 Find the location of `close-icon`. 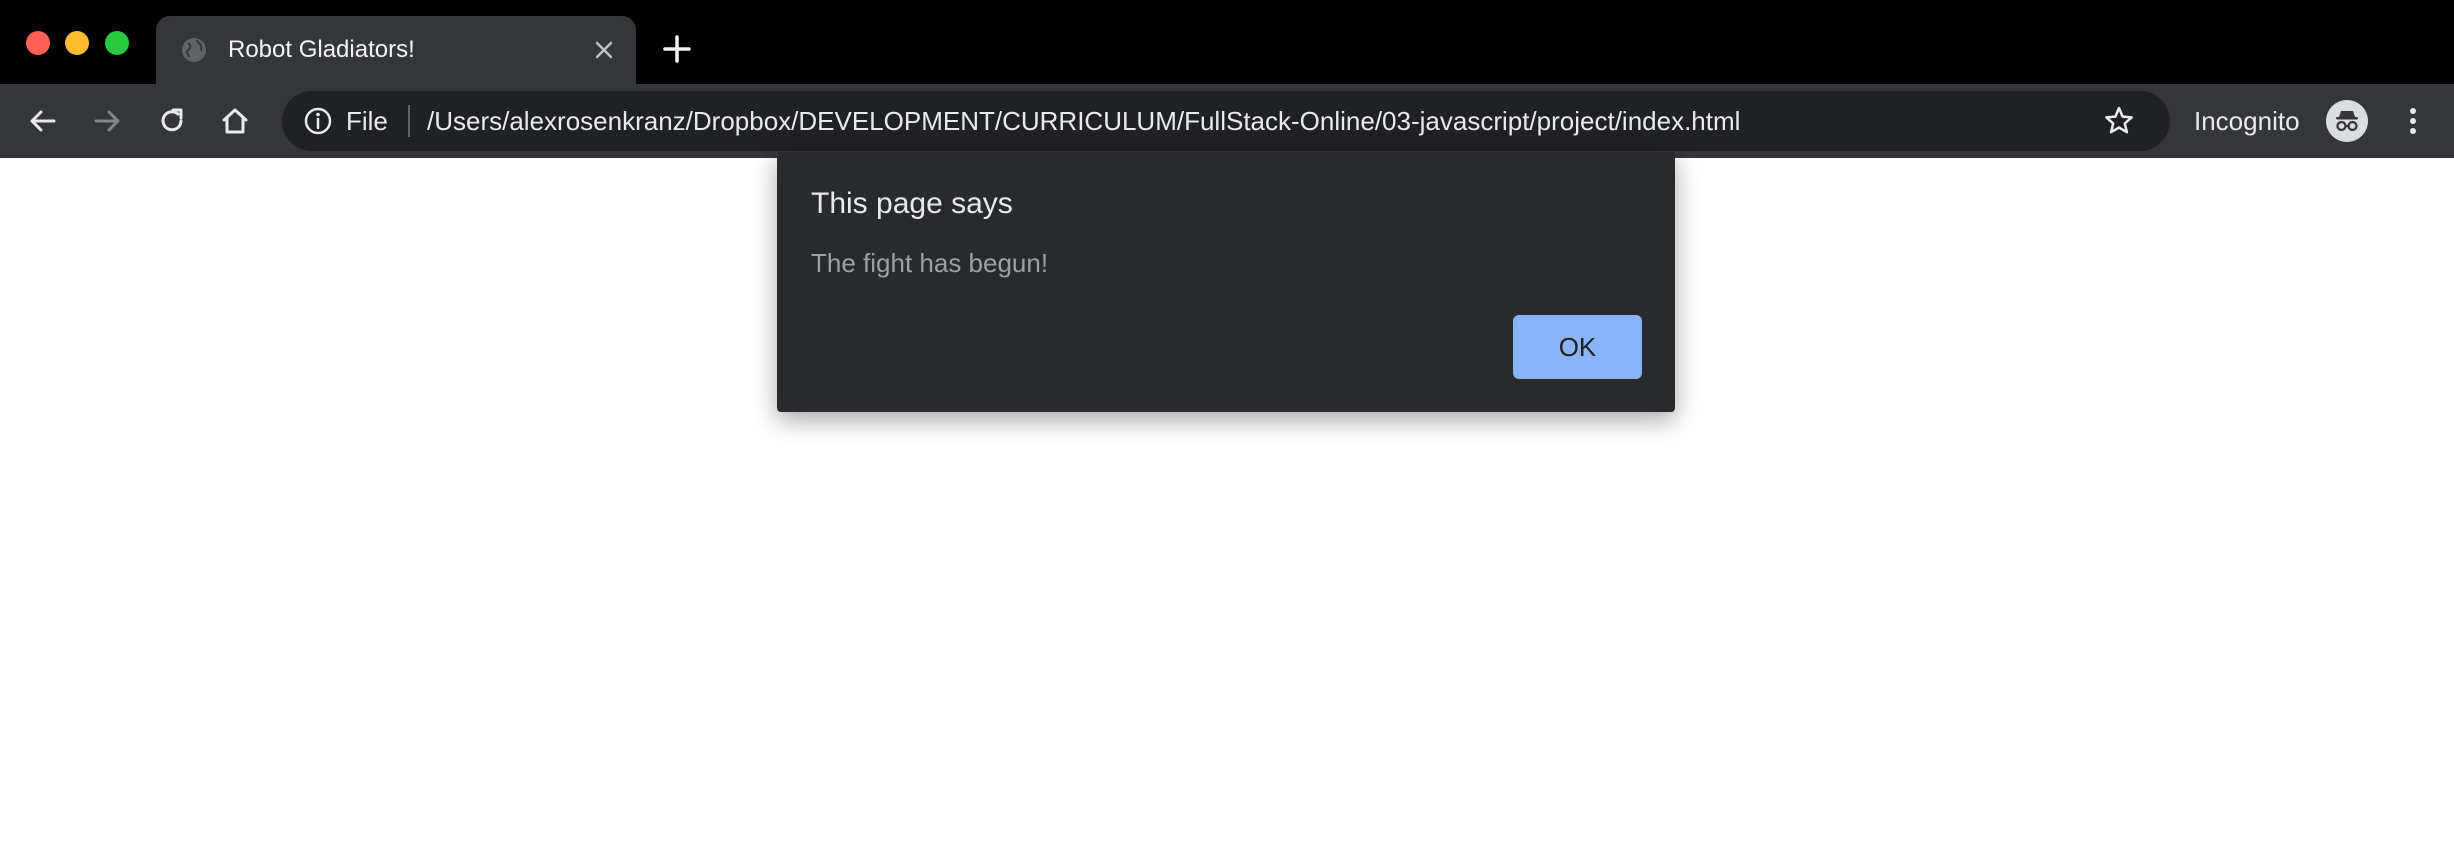

close-icon is located at coordinates (604, 50).